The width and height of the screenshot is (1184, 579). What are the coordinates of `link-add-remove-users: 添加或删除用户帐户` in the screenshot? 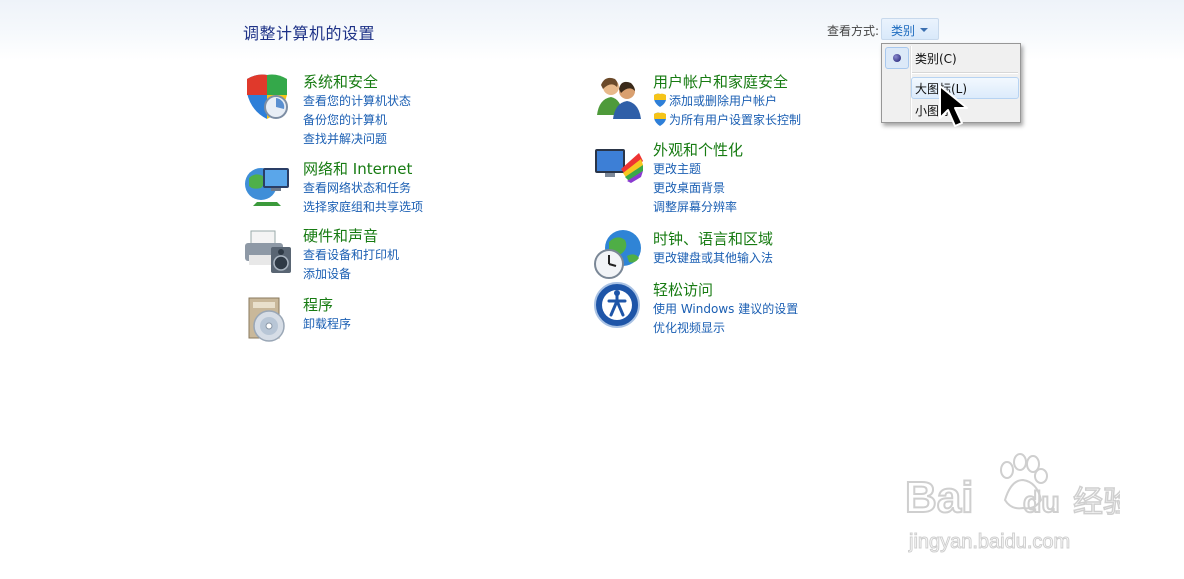 It's located at (727, 101).